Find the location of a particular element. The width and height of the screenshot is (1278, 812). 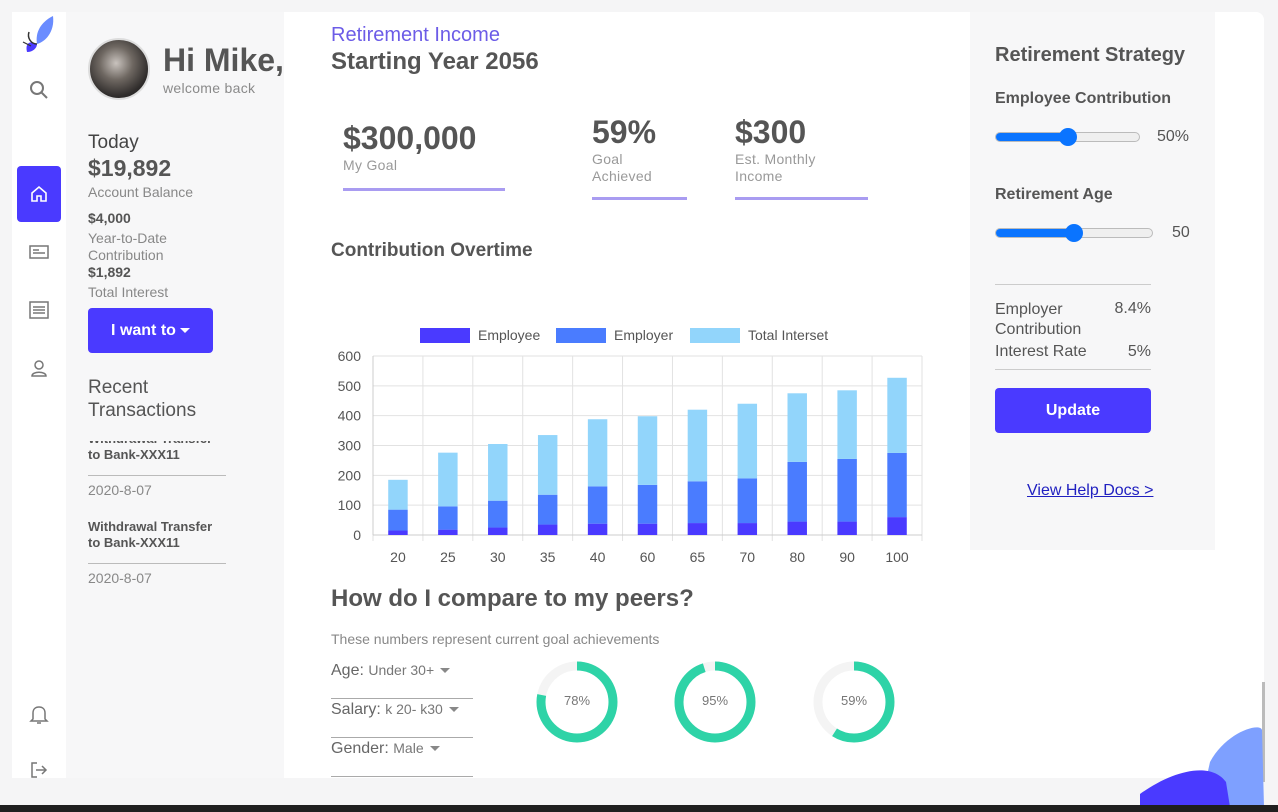

x-tick-label: 20 is located at coordinates (398, 557).